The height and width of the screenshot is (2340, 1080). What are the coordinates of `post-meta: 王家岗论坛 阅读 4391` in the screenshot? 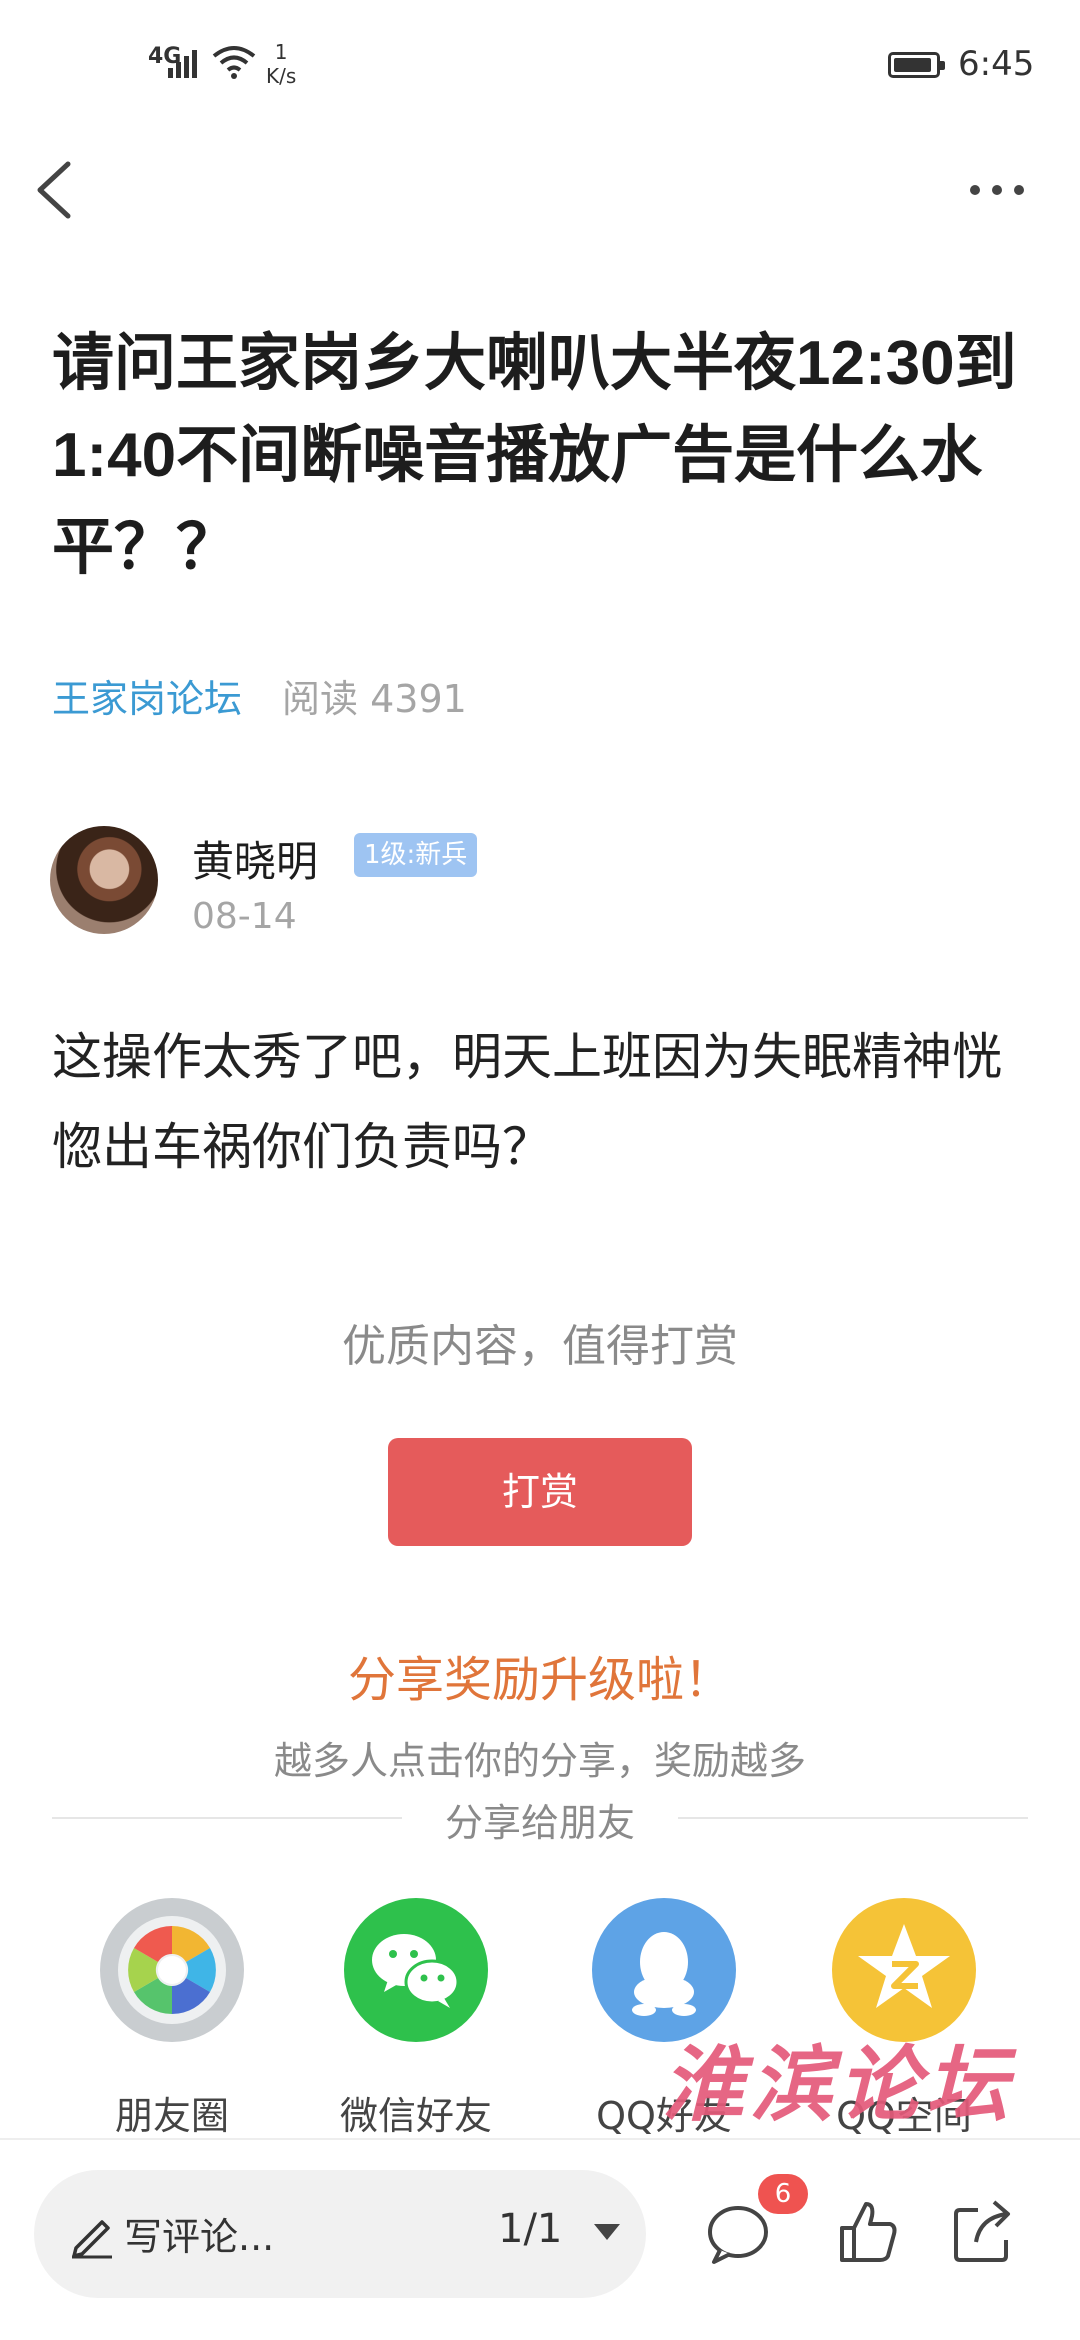 It's located at (259, 695).